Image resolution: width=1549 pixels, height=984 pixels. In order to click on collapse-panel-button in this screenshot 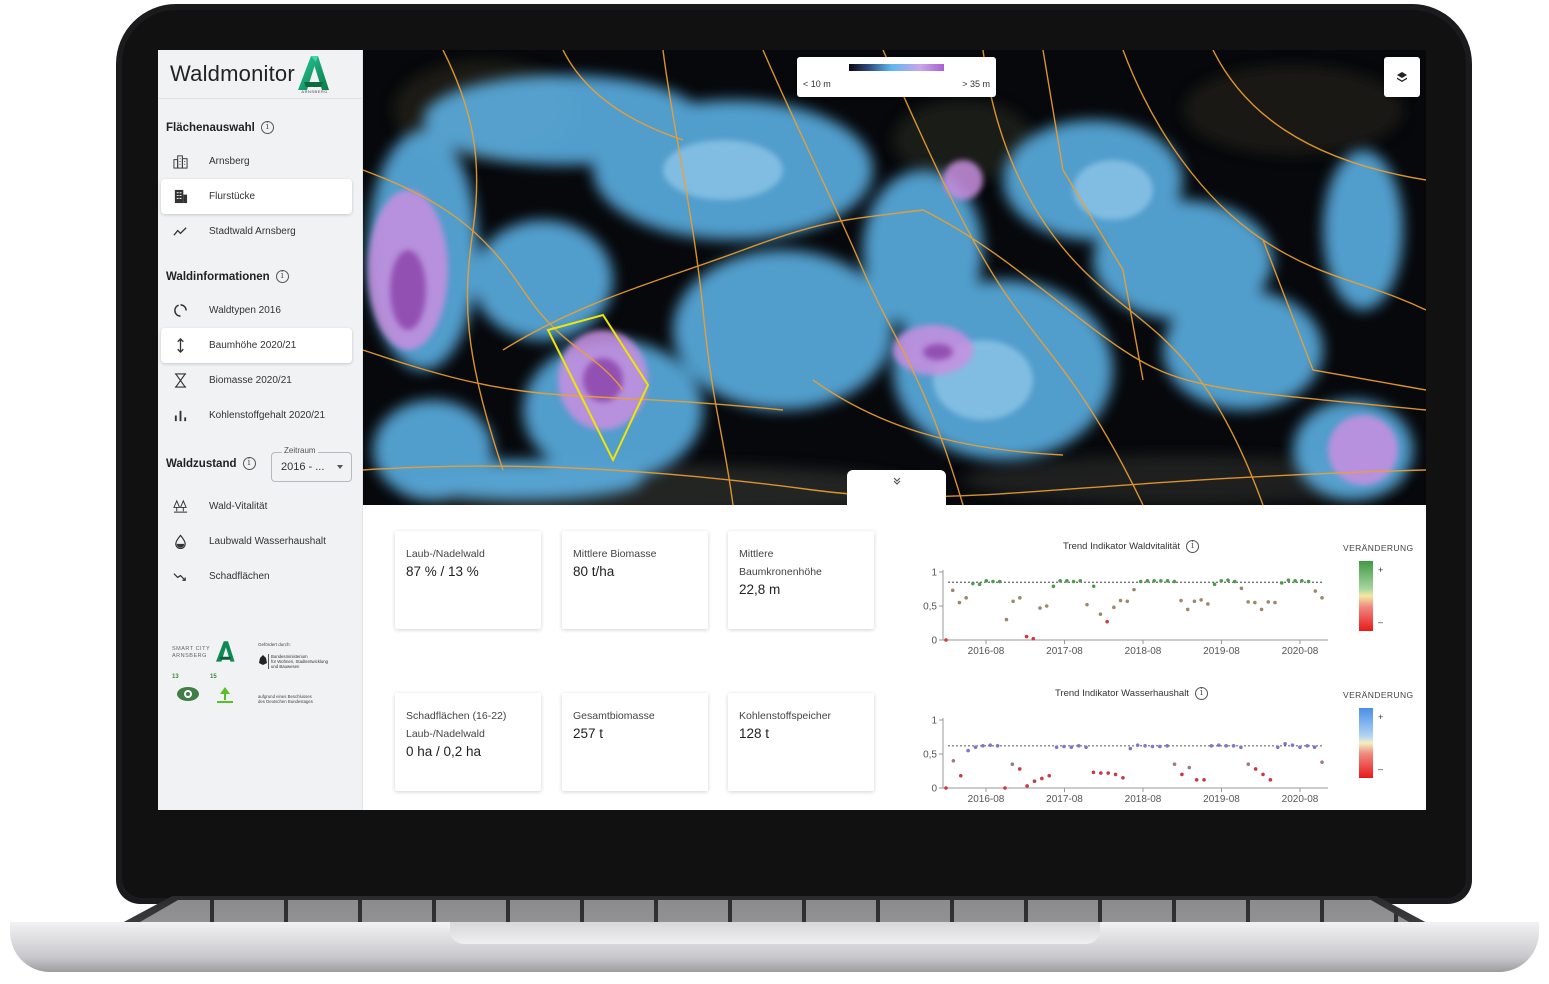, I will do `click(896, 487)`.